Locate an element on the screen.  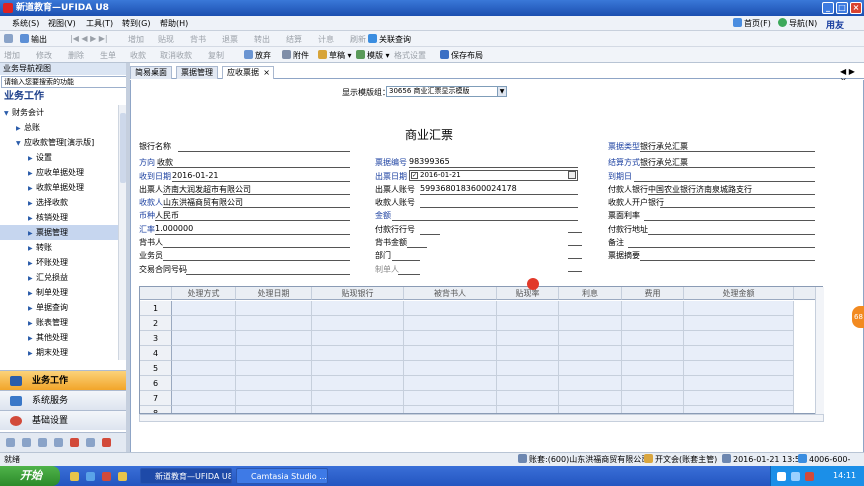
discount-button: 贴现 is located at coordinates (166, 39).